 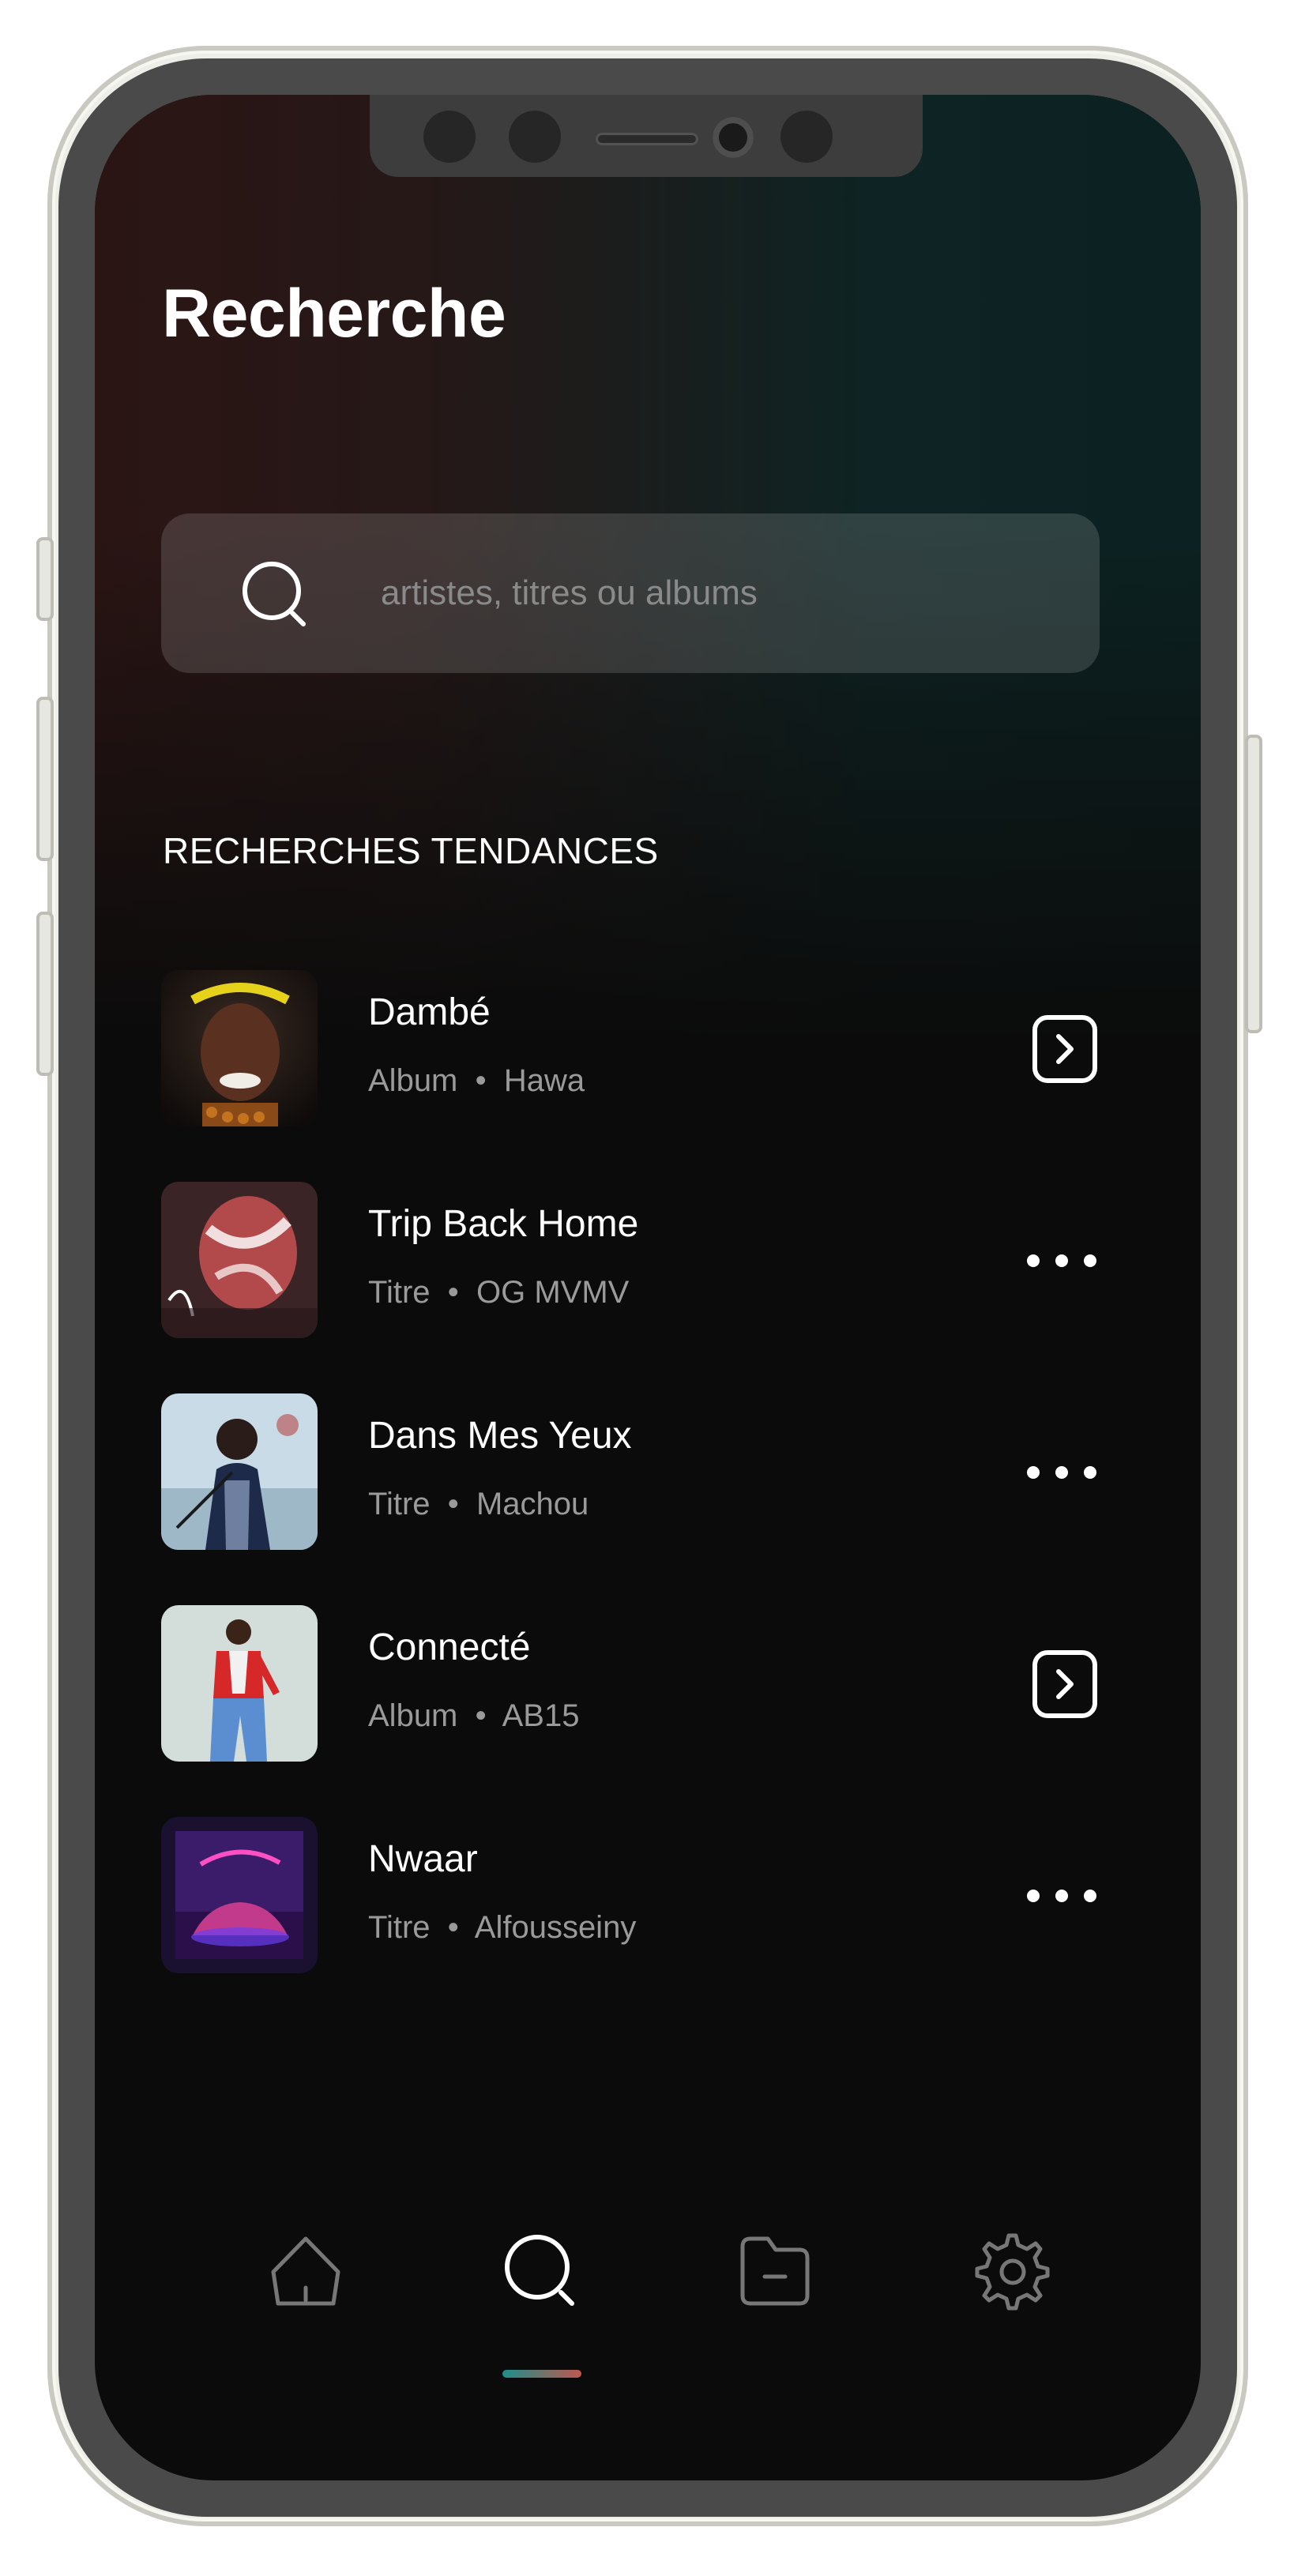 I want to click on settings-gear-icon, so click(x=1008, y=2272).